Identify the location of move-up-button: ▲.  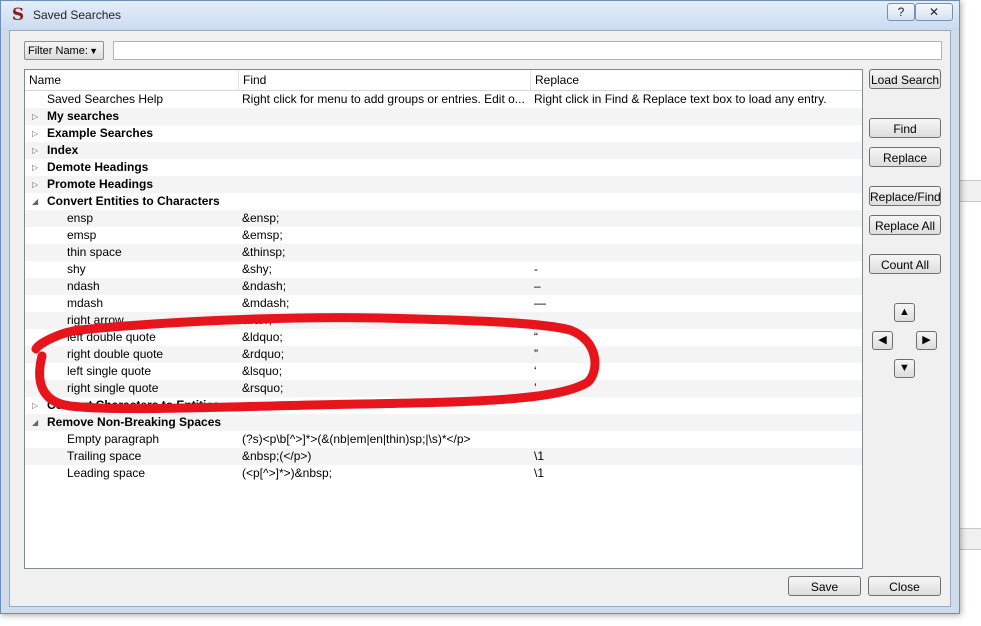
(904, 312).